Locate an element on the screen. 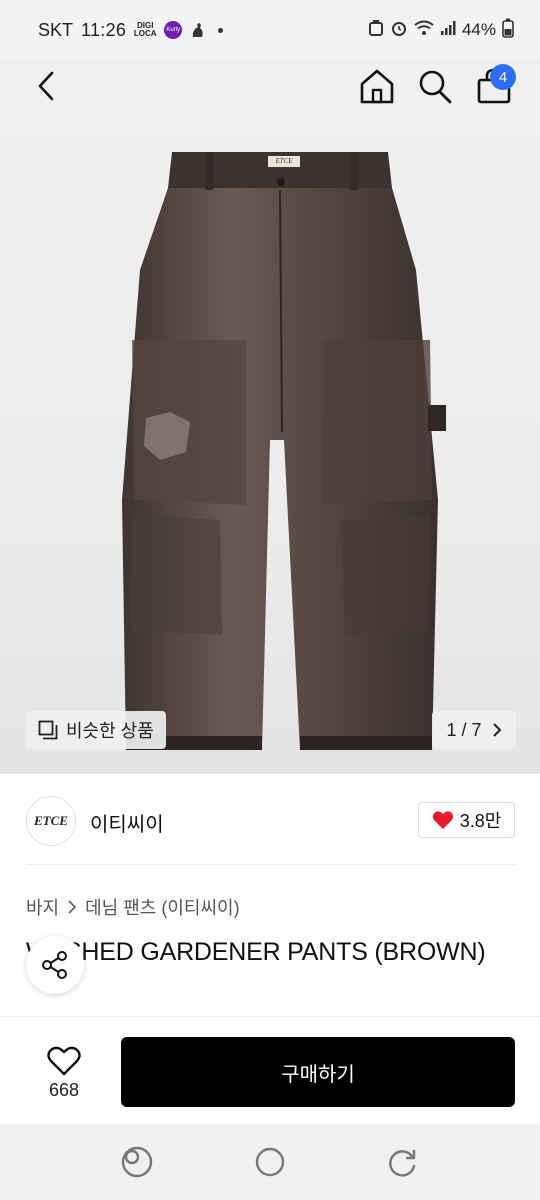  recent-apps-button is located at coordinates (137, 1162).